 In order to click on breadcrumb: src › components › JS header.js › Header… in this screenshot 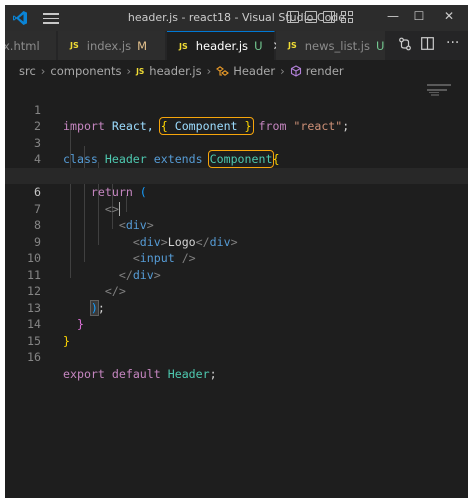, I will do `click(236, 71)`.